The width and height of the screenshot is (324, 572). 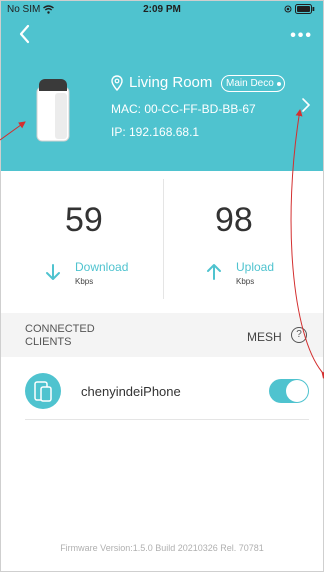 I want to click on client-toggle, so click(x=289, y=391).